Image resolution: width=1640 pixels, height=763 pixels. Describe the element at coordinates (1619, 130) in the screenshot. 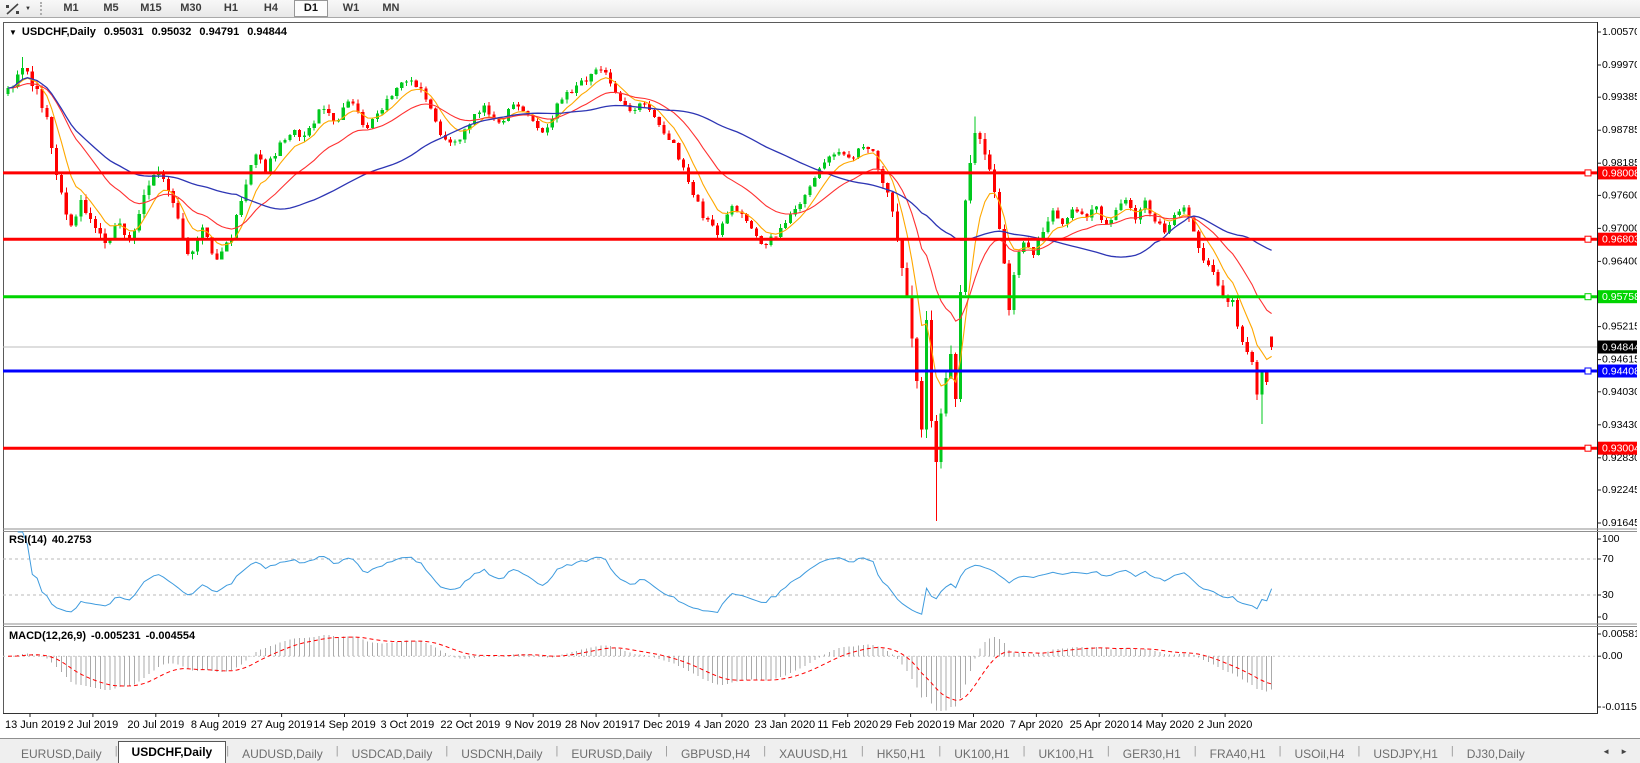

I see `price-axis-label: 0.98785` at that location.